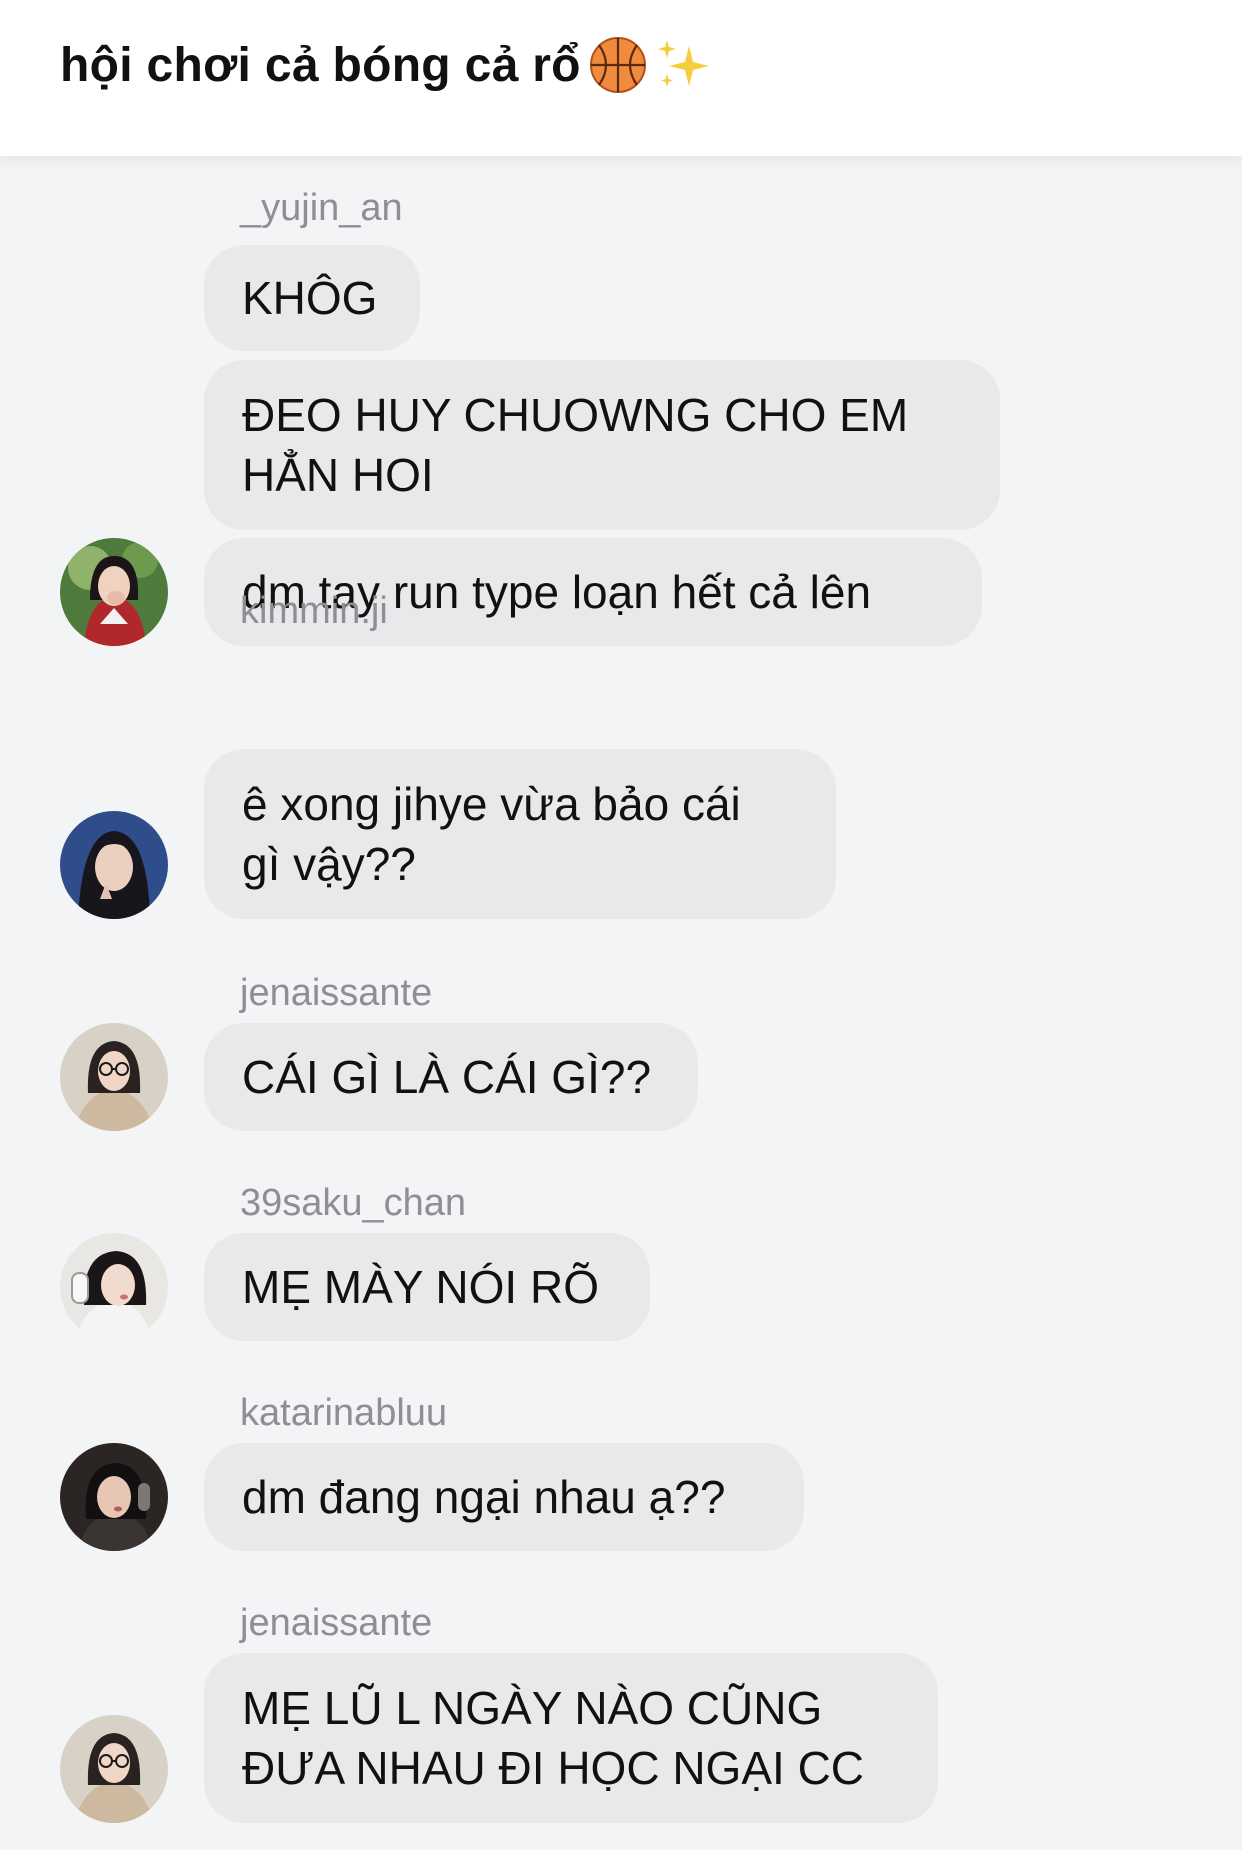  What do you see at coordinates (491, 834) in the screenshot?
I see `message-text: ê xong jihye vừa bảo cái gì vậy??` at bounding box center [491, 834].